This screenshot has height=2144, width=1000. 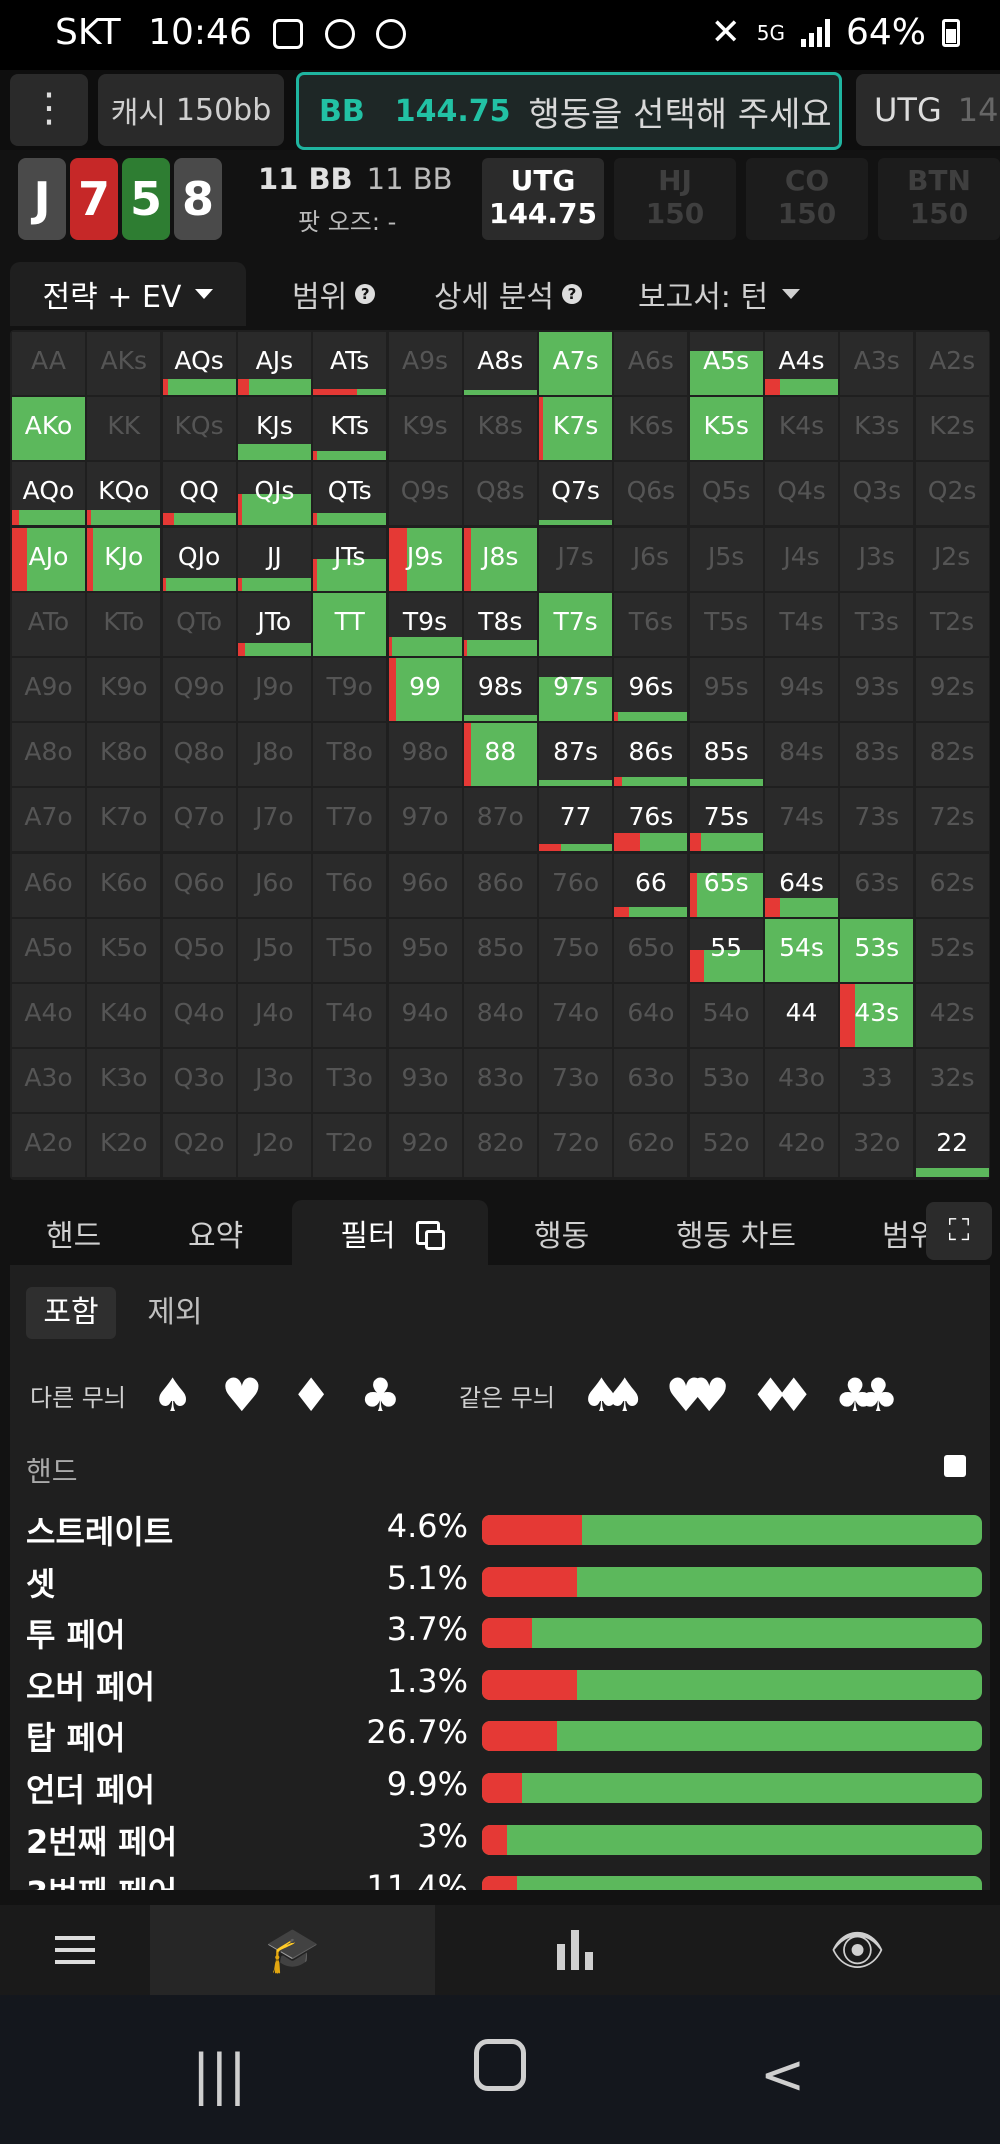 I want to click on hand-cell: JJ, so click(x=274, y=559).